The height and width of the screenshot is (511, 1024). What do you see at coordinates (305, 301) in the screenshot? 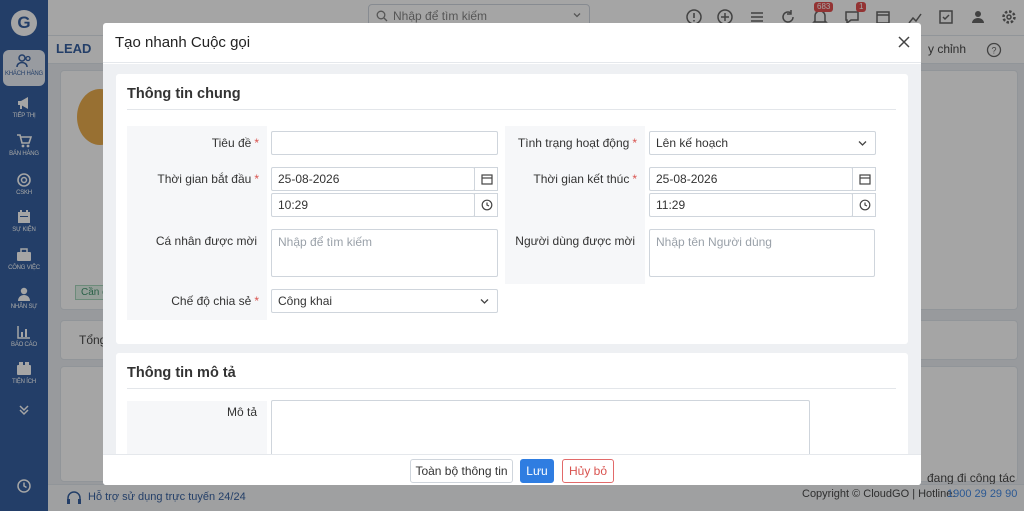
I see `sharing-mode-value: Công khai` at bounding box center [305, 301].